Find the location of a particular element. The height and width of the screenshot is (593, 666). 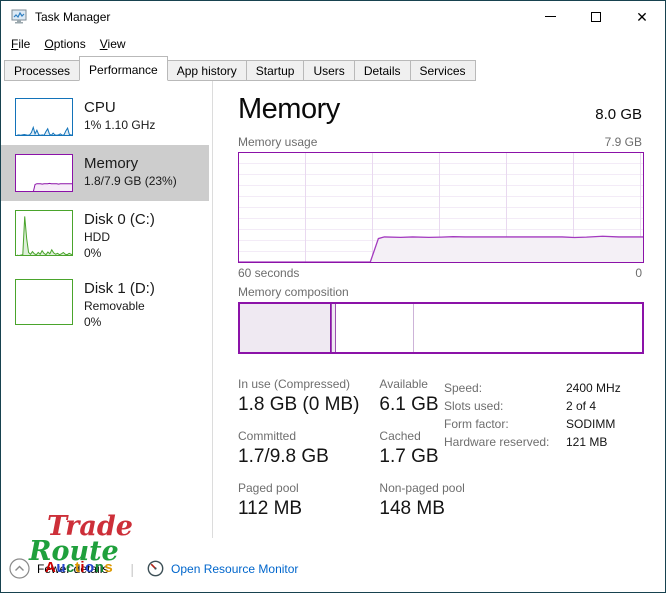

total-memory-value: 8.0 GB is located at coordinates (618, 114).